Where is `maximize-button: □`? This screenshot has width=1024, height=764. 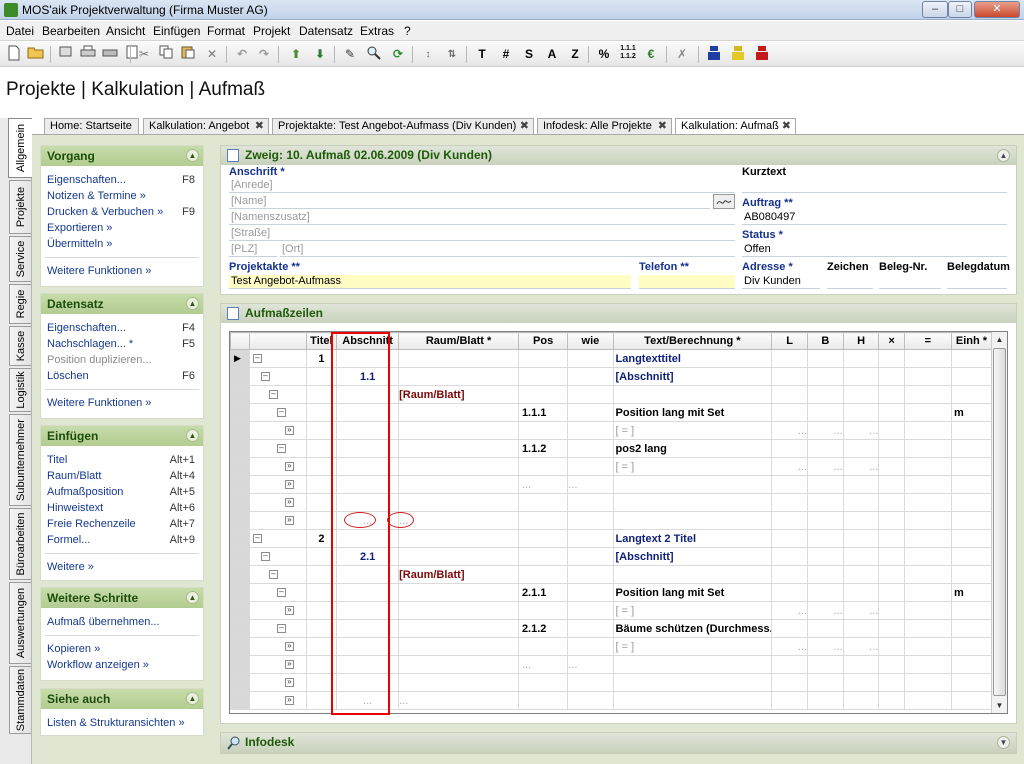
maximize-button: □ is located at coordinates (960, 9).